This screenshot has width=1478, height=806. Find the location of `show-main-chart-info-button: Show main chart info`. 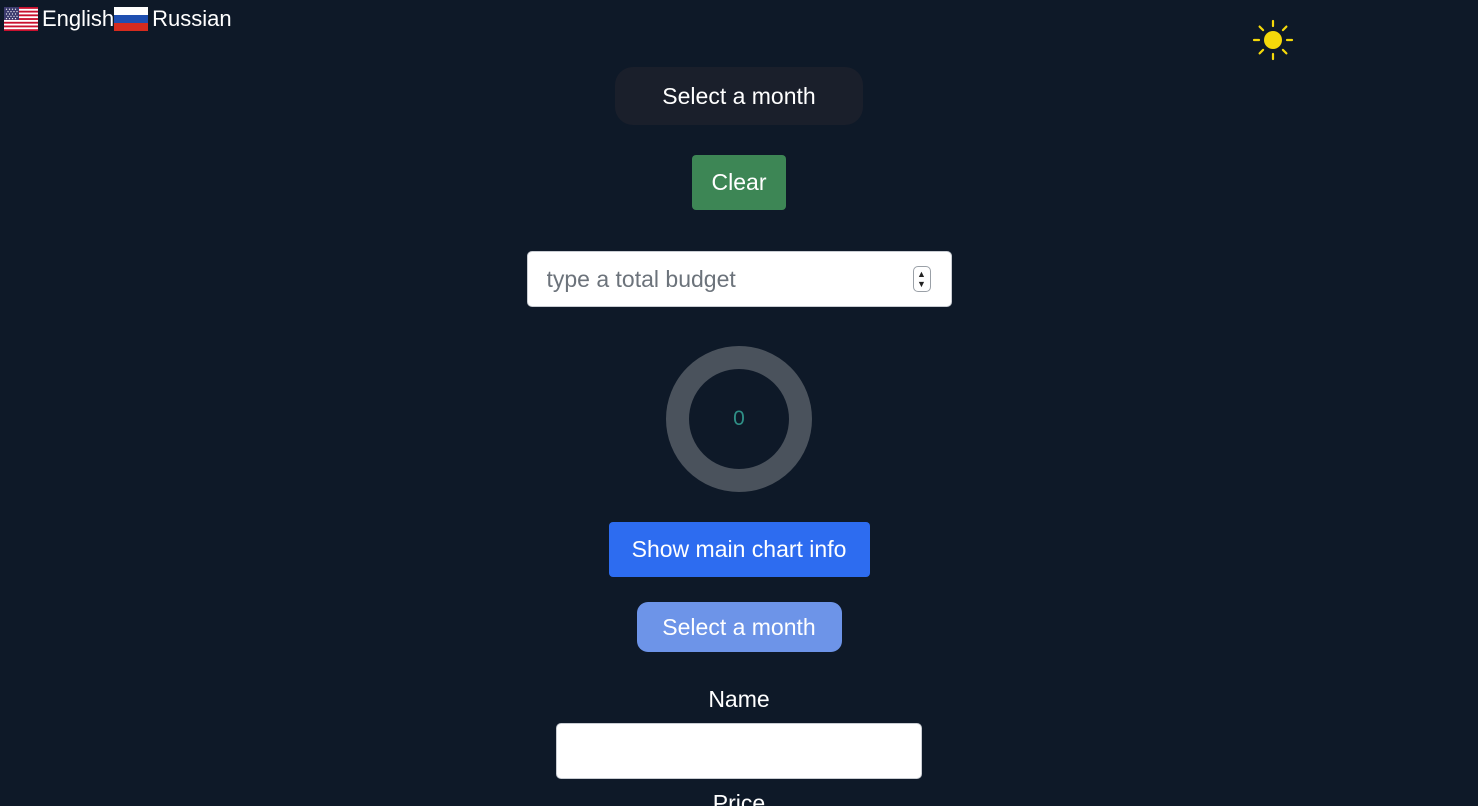

show-main-chart-info-button: Show main chart info is located at coordinates (739, 549).